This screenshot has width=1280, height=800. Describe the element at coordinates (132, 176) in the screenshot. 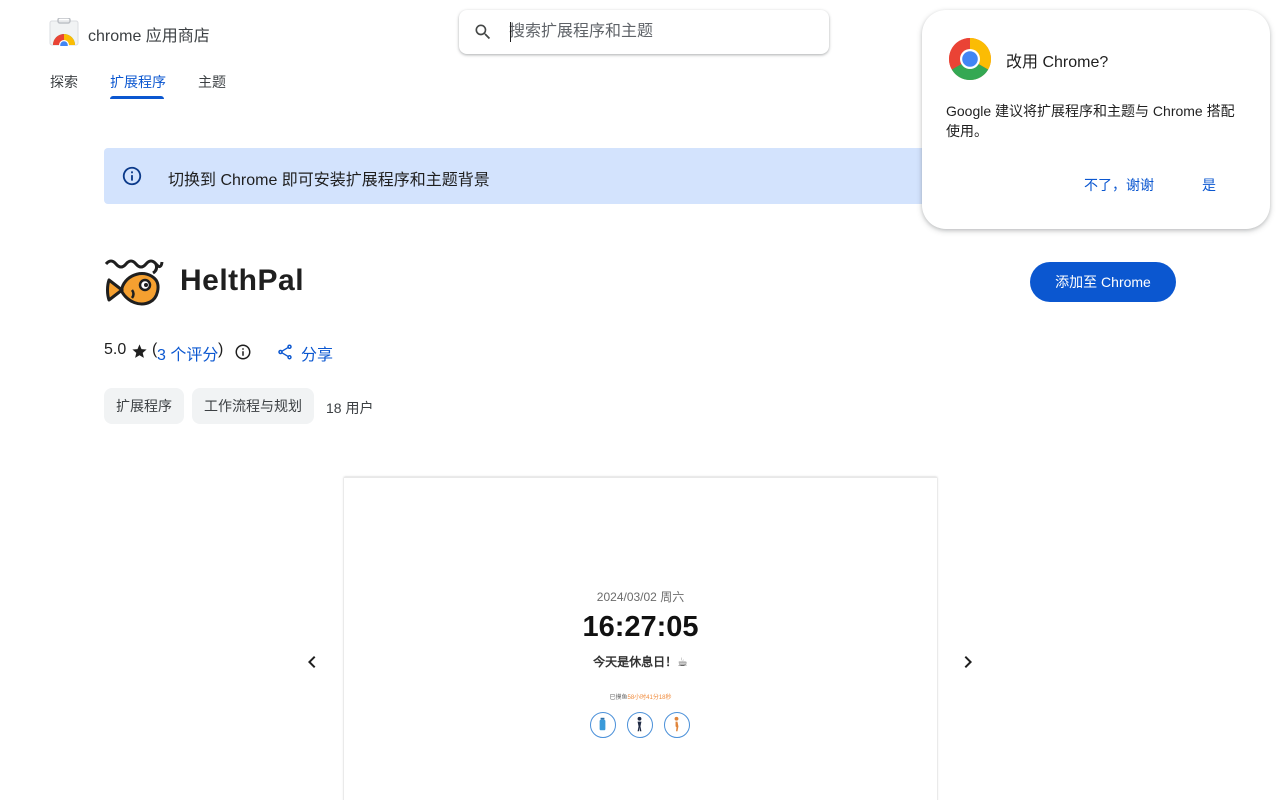

I see `info-icon` at that location.